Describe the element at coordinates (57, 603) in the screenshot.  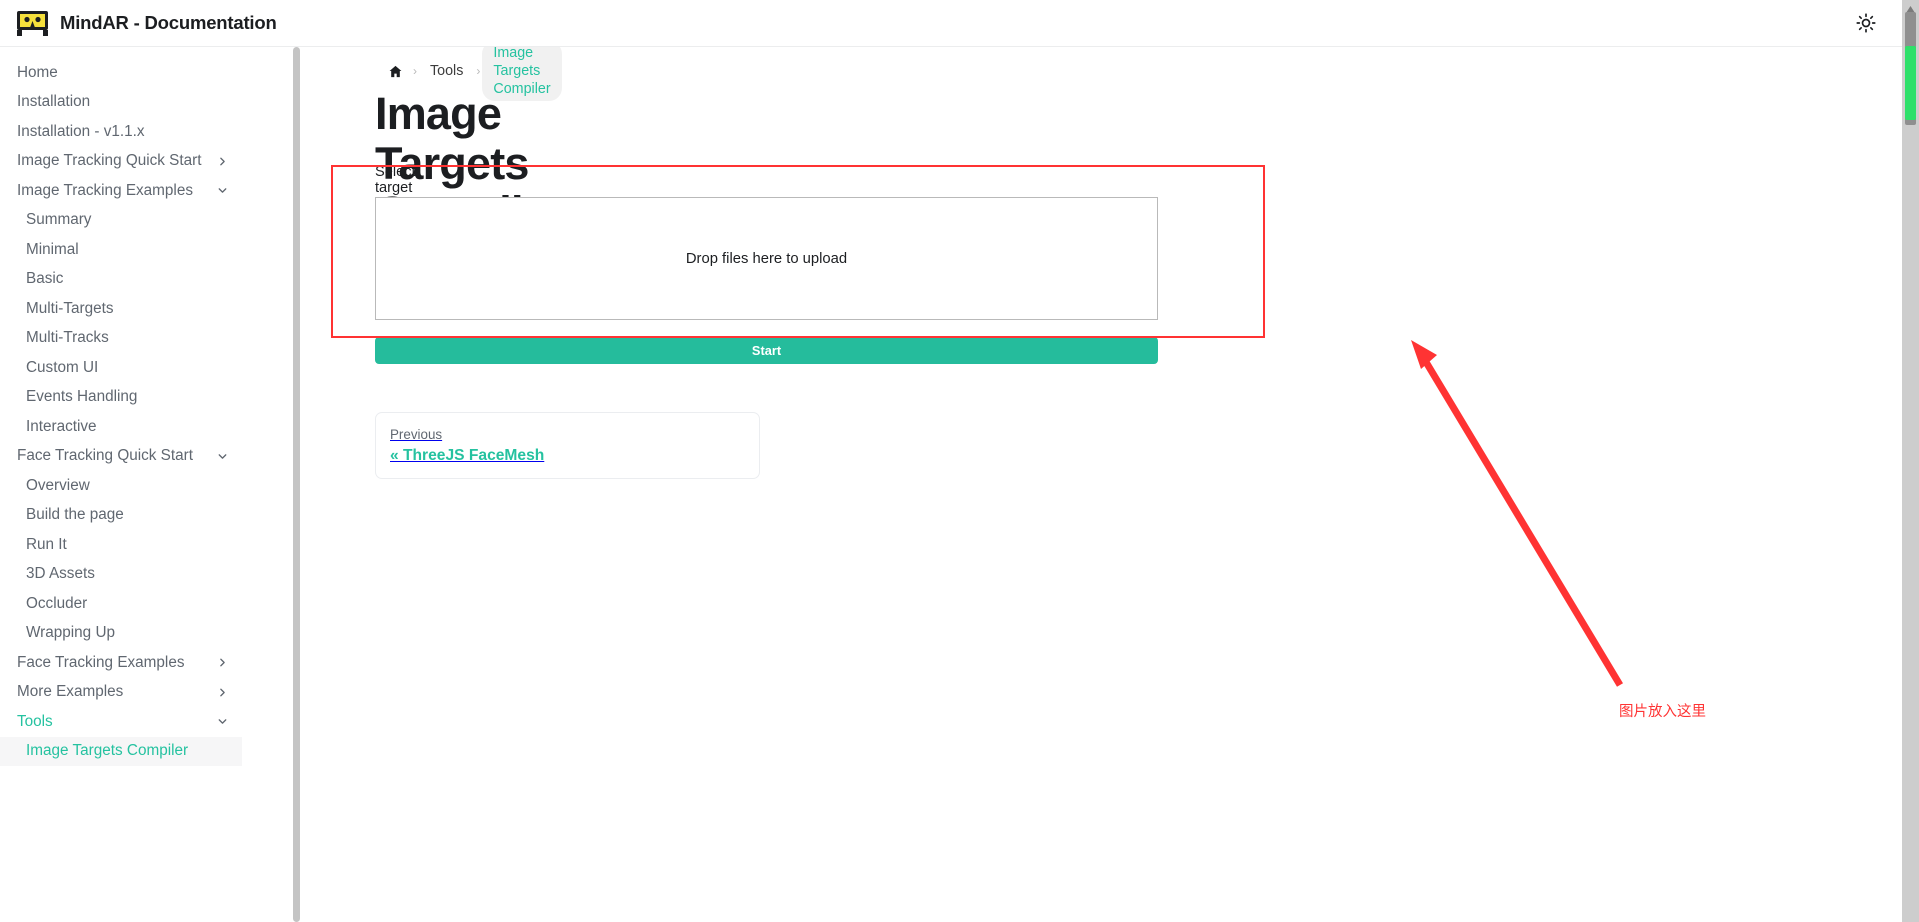
I see `sidebar-item-label: Occluder` at that location.